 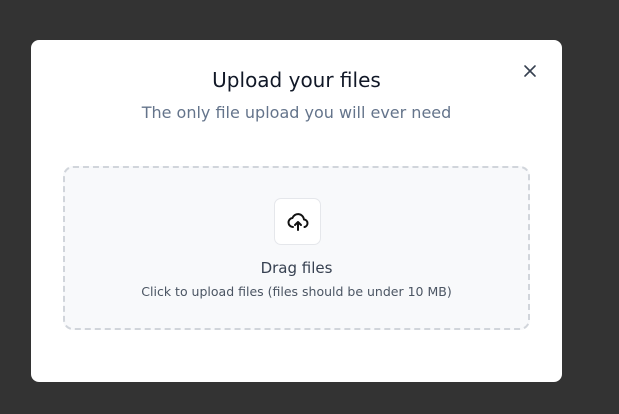 What do you see at coordinates (296, 112) in the screenshot?
I see `modal-subtitle: The only file upload you will ever need` at bounding box center [296, 112].